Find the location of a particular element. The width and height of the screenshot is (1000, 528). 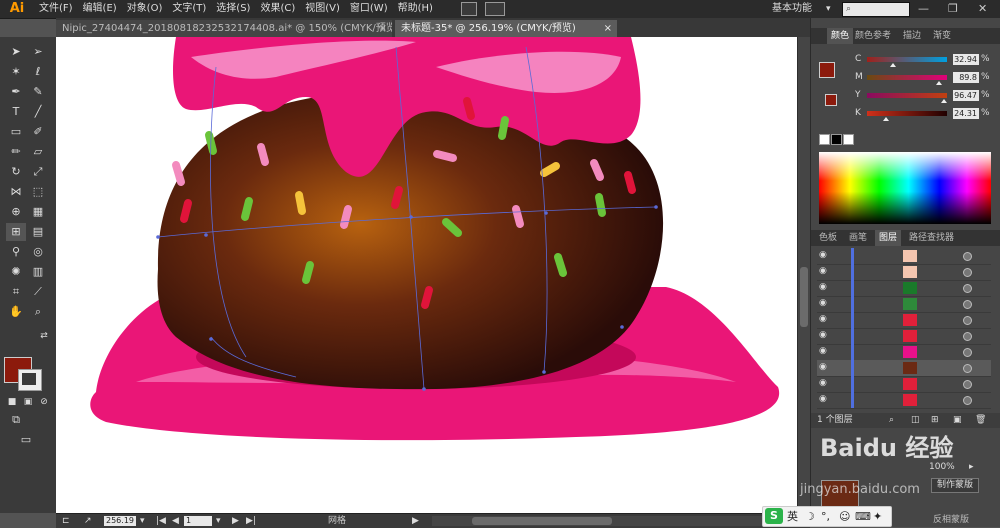

channel-value: 89.8 is located at coordinates (966, 77).